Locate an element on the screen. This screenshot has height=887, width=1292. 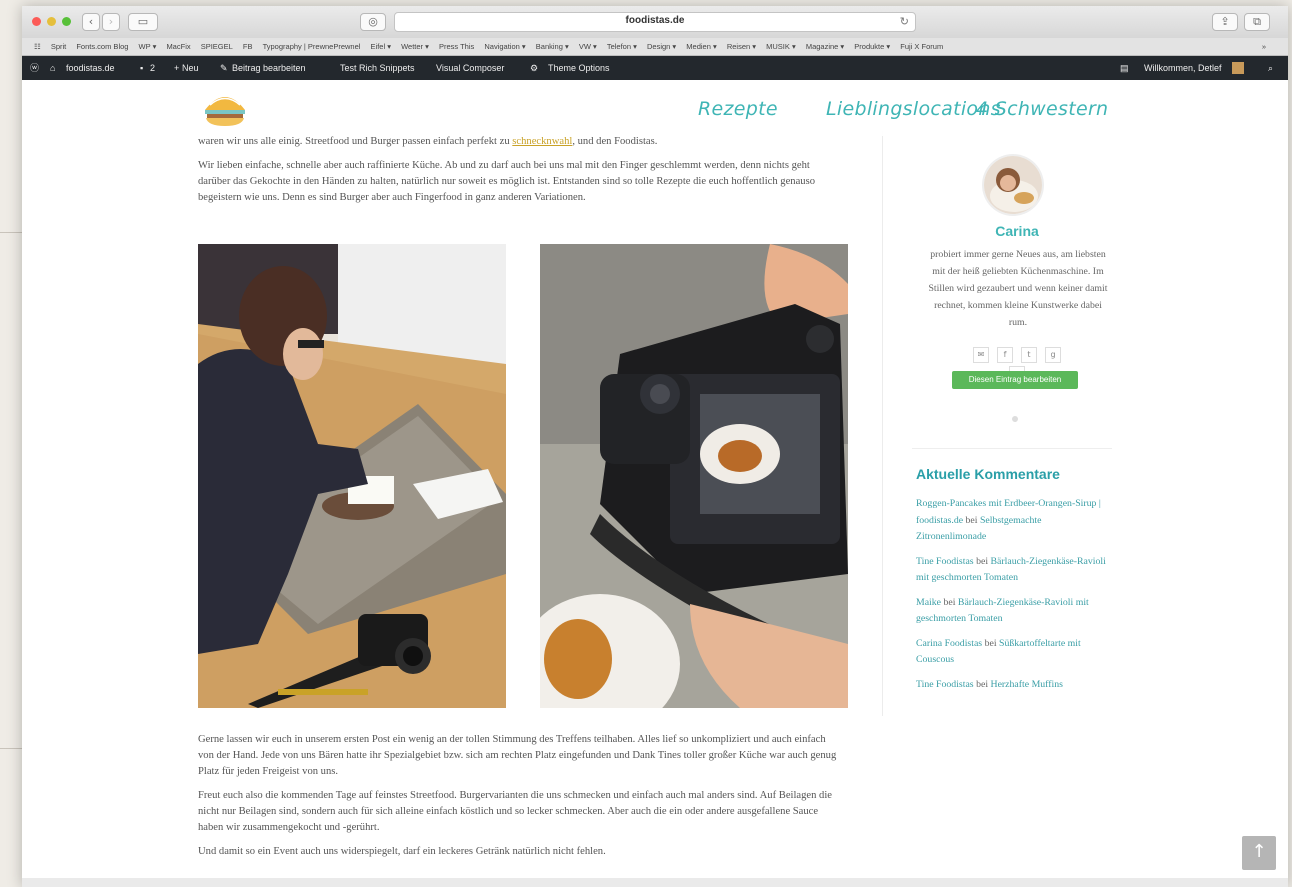
bookmark-item: Eifel ▾ is located at coordinates (381, 46).